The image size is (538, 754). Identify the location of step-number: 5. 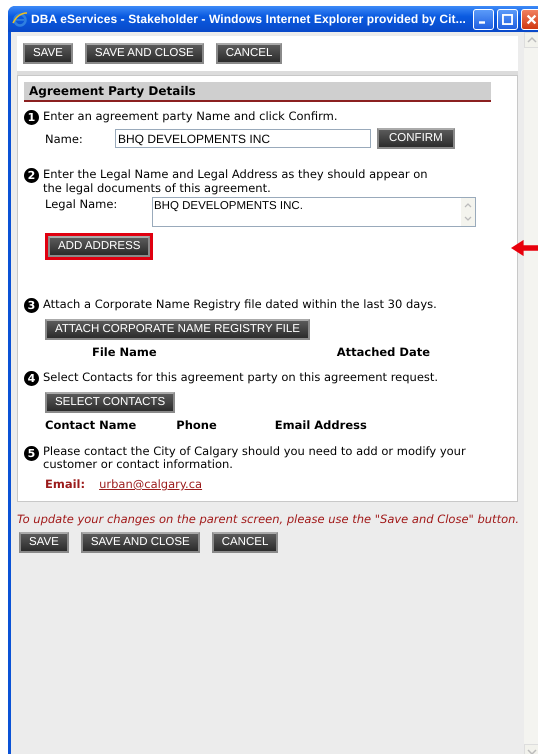
(31, 453).